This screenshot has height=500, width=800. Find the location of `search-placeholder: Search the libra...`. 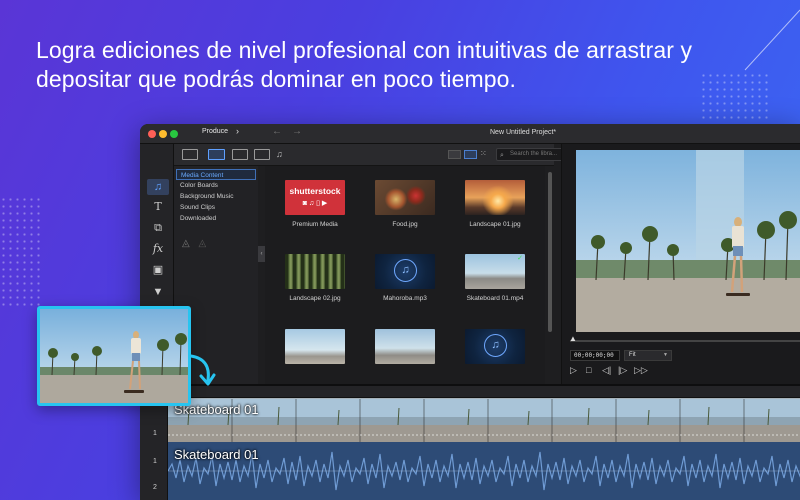

search-placeholder: Search the libra... is located at coordinates (534, 154).